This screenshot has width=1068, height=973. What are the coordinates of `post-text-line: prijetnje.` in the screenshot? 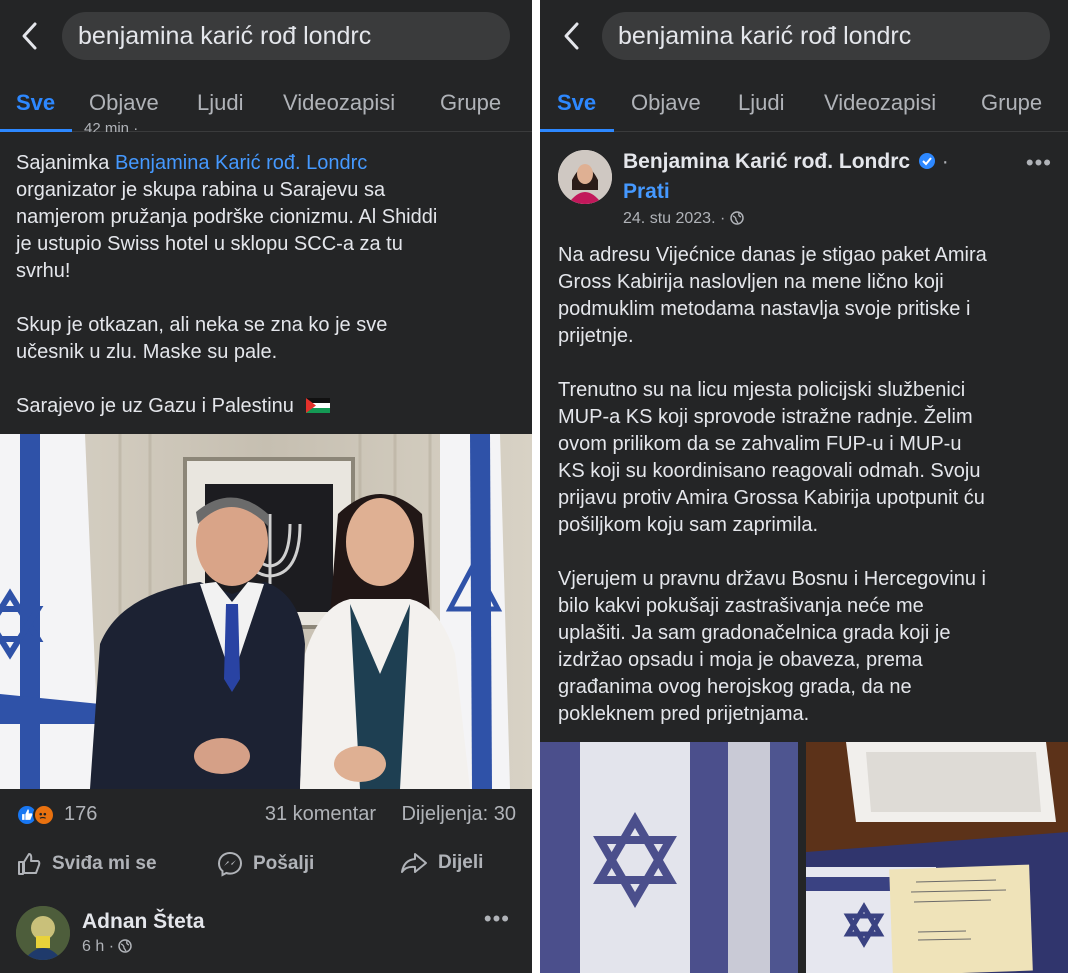 It's located at (596, 336).